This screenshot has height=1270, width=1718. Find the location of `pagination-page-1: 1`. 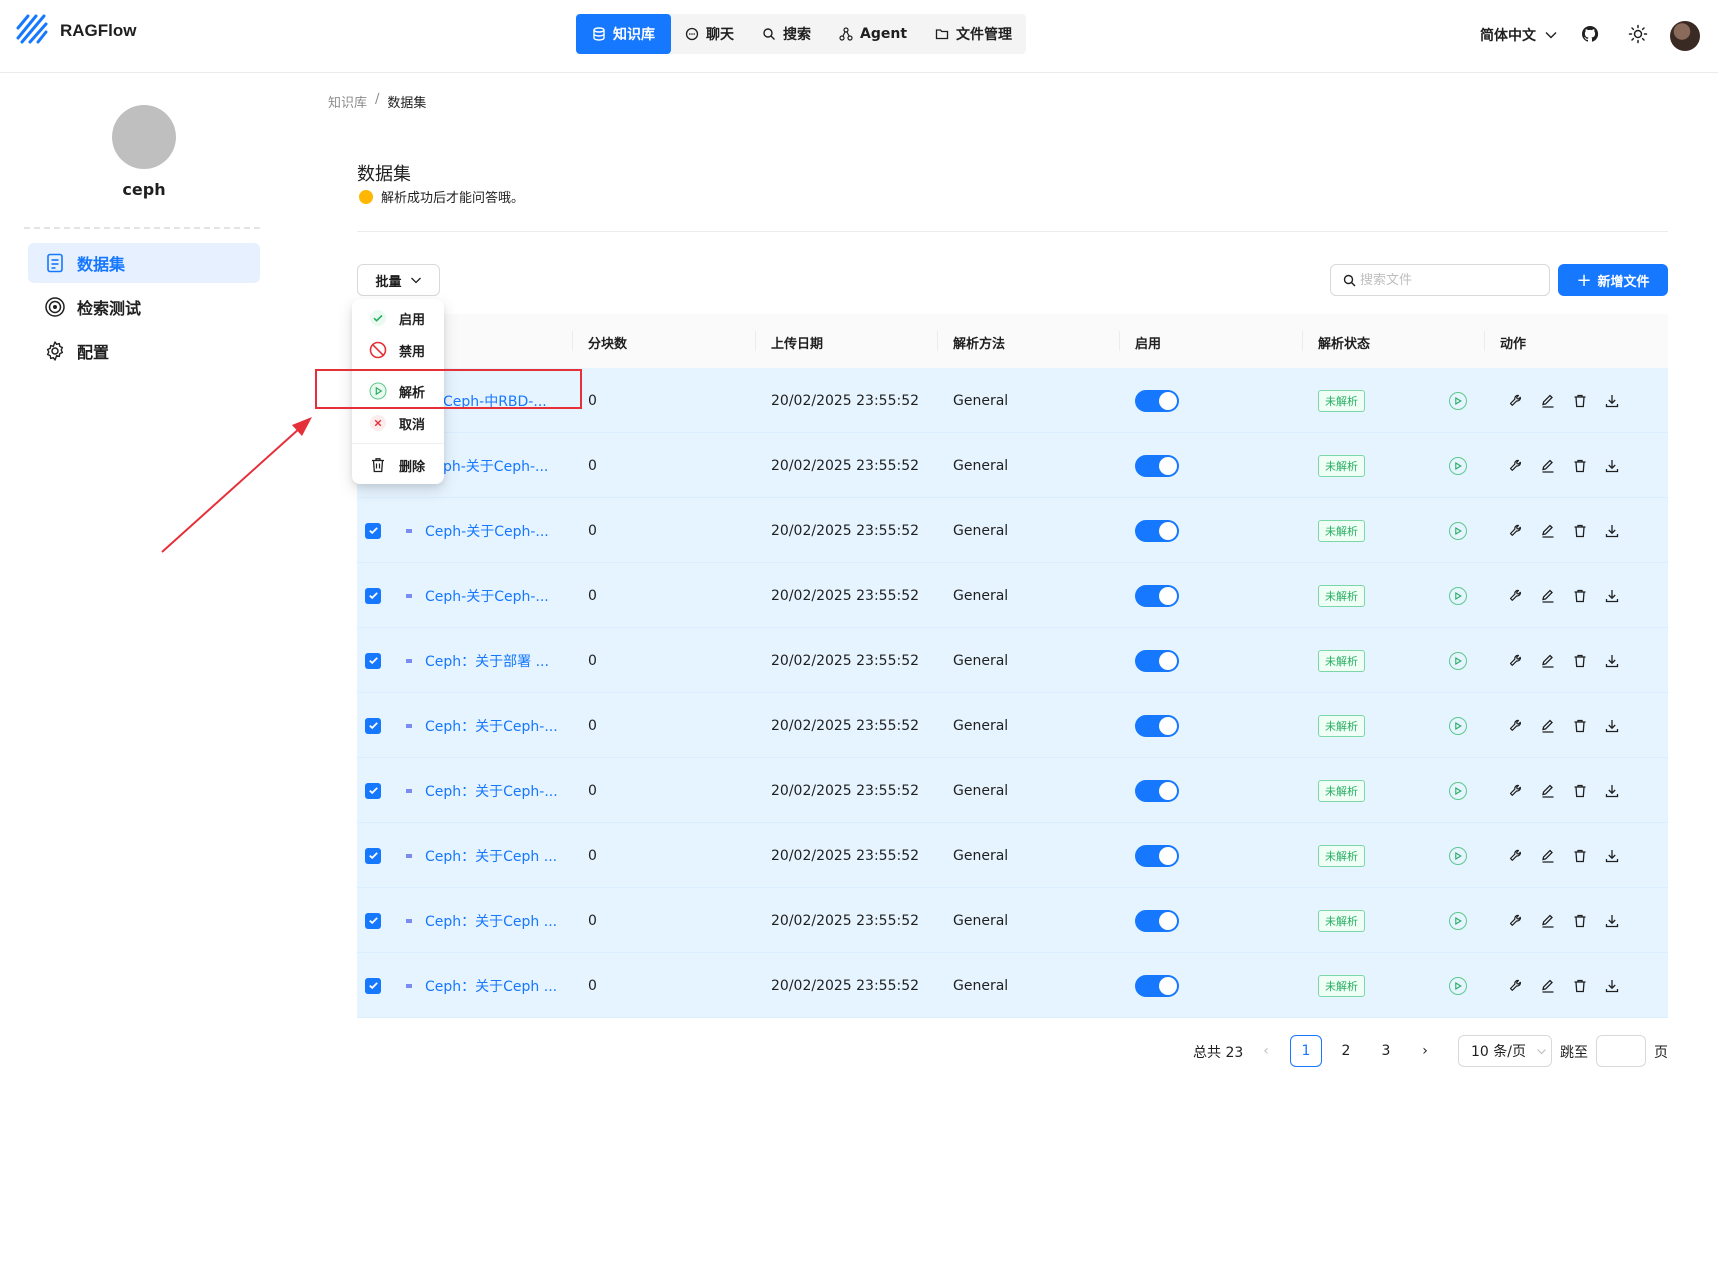

pagination-page-1: 1 is located at coordinates (1306, 1051).